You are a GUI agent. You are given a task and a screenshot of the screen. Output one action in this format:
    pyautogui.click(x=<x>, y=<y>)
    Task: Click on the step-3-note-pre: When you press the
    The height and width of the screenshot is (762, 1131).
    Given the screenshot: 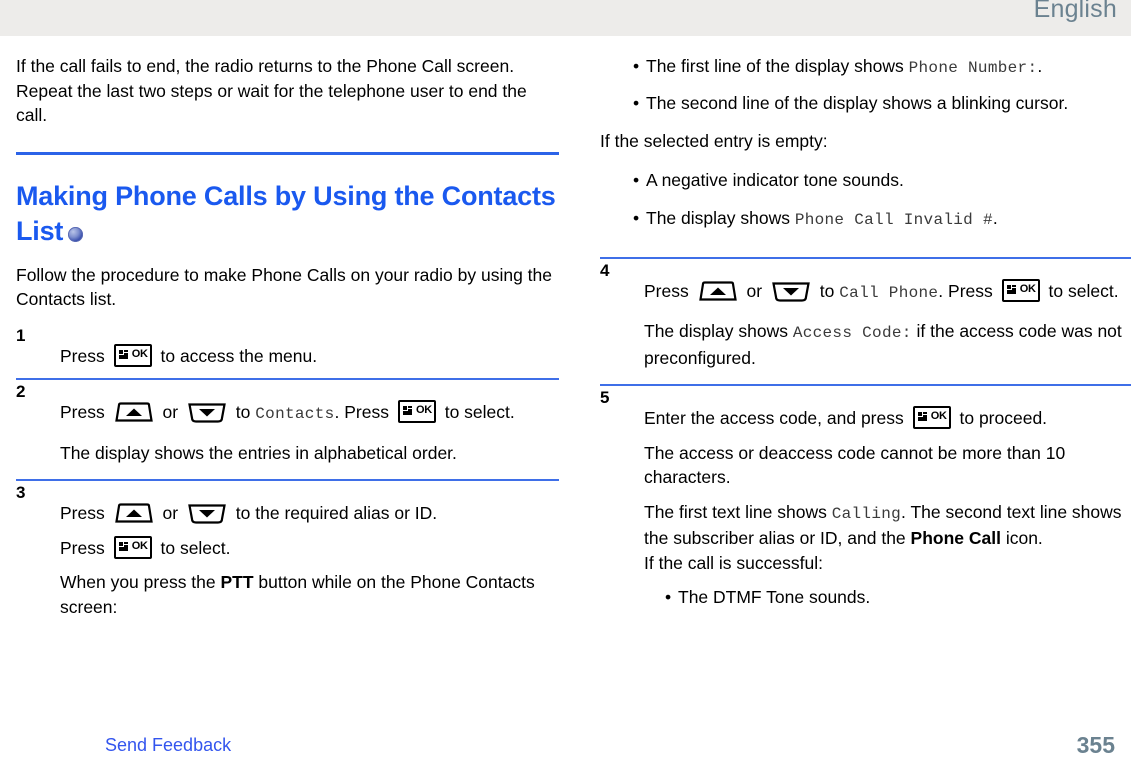 What is the action you would take?
    pyautogui.click(x=140, y=582)
    